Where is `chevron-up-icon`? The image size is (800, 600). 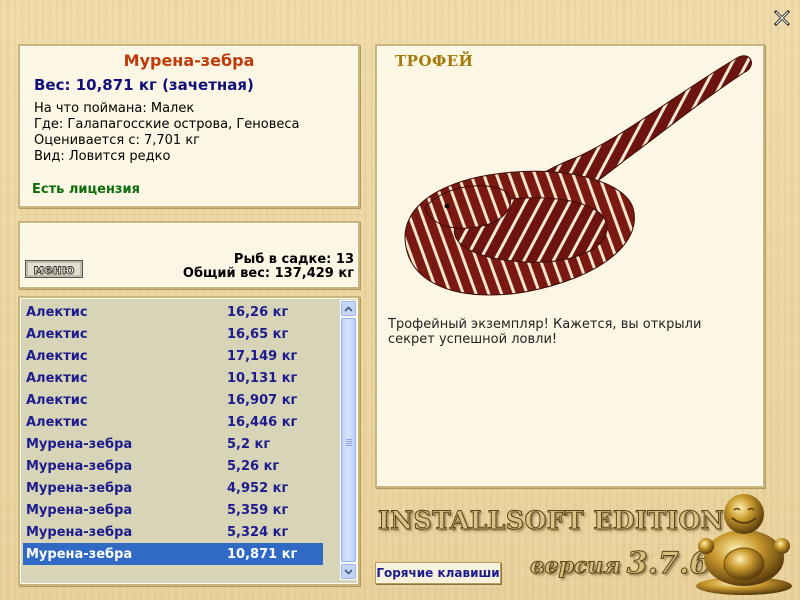 chevron-up-icon is located at coordinates (348, 308).